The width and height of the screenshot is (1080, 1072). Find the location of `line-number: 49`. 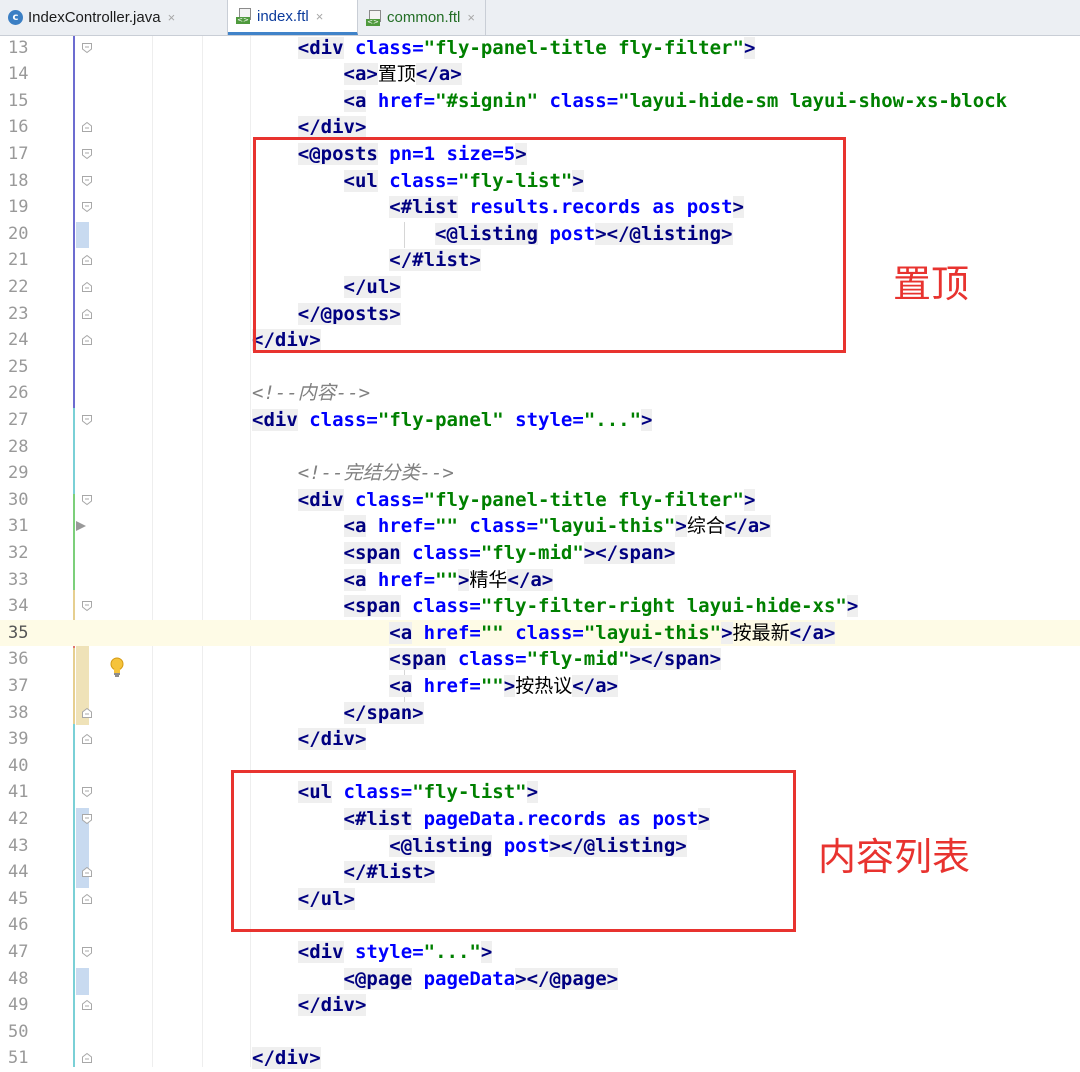

line-number: 49 is located at coordinates (18, 1005).